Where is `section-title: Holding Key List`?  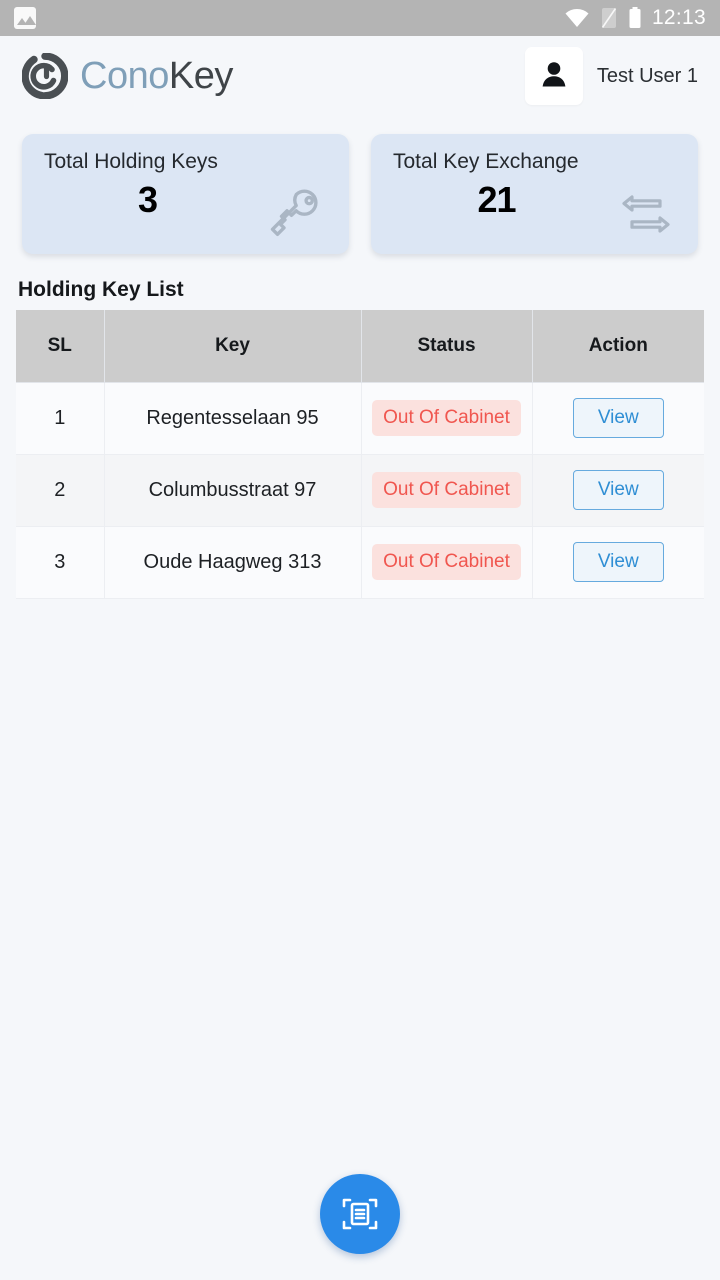
section-title: Holding Key List is located at coordinates (101, 289).